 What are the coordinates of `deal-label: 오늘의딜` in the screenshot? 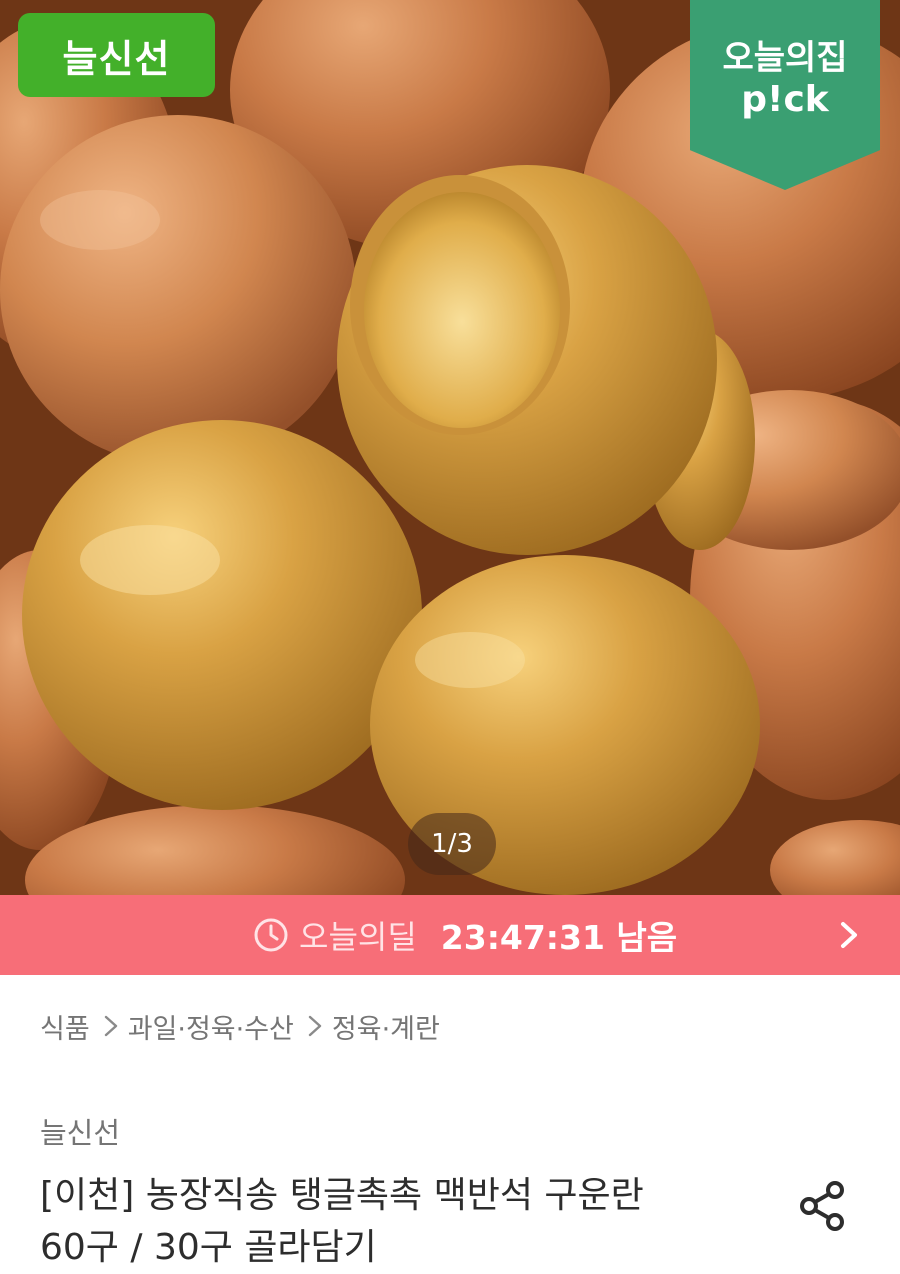 It's located at (358, 937).